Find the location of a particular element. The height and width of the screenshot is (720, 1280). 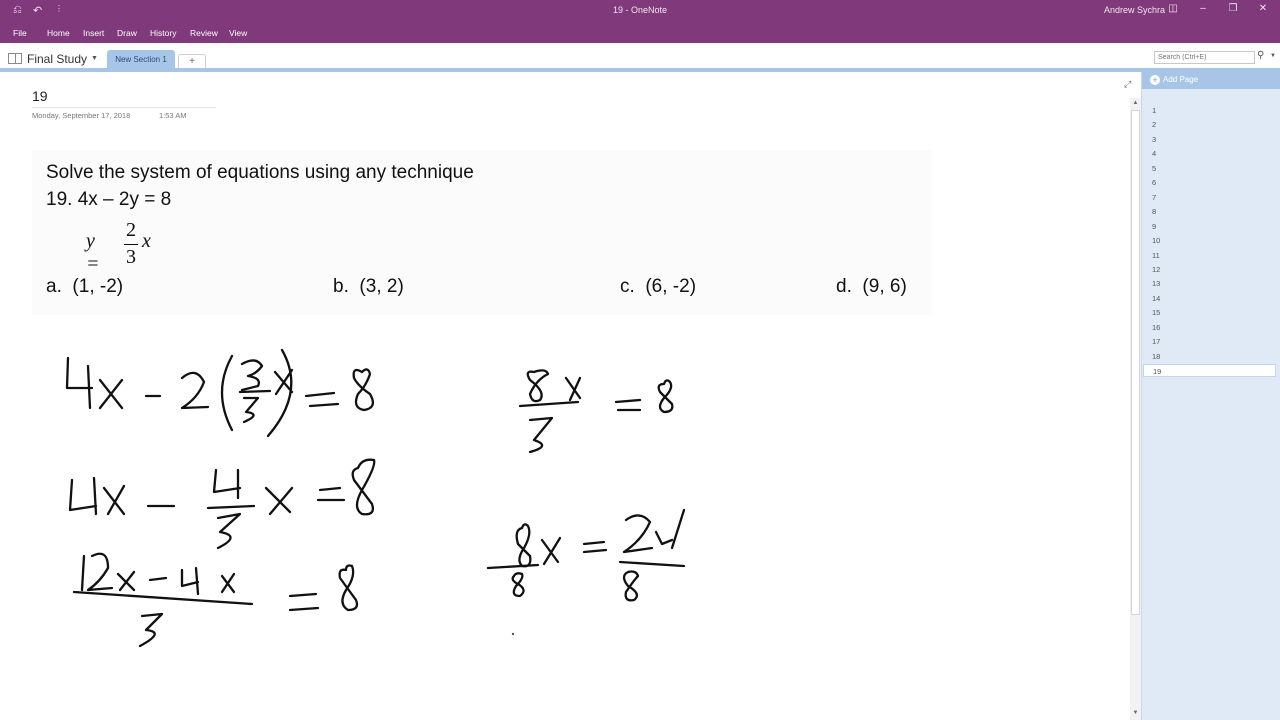

page-list-item: 19 is located at coordinates (1209, 371).